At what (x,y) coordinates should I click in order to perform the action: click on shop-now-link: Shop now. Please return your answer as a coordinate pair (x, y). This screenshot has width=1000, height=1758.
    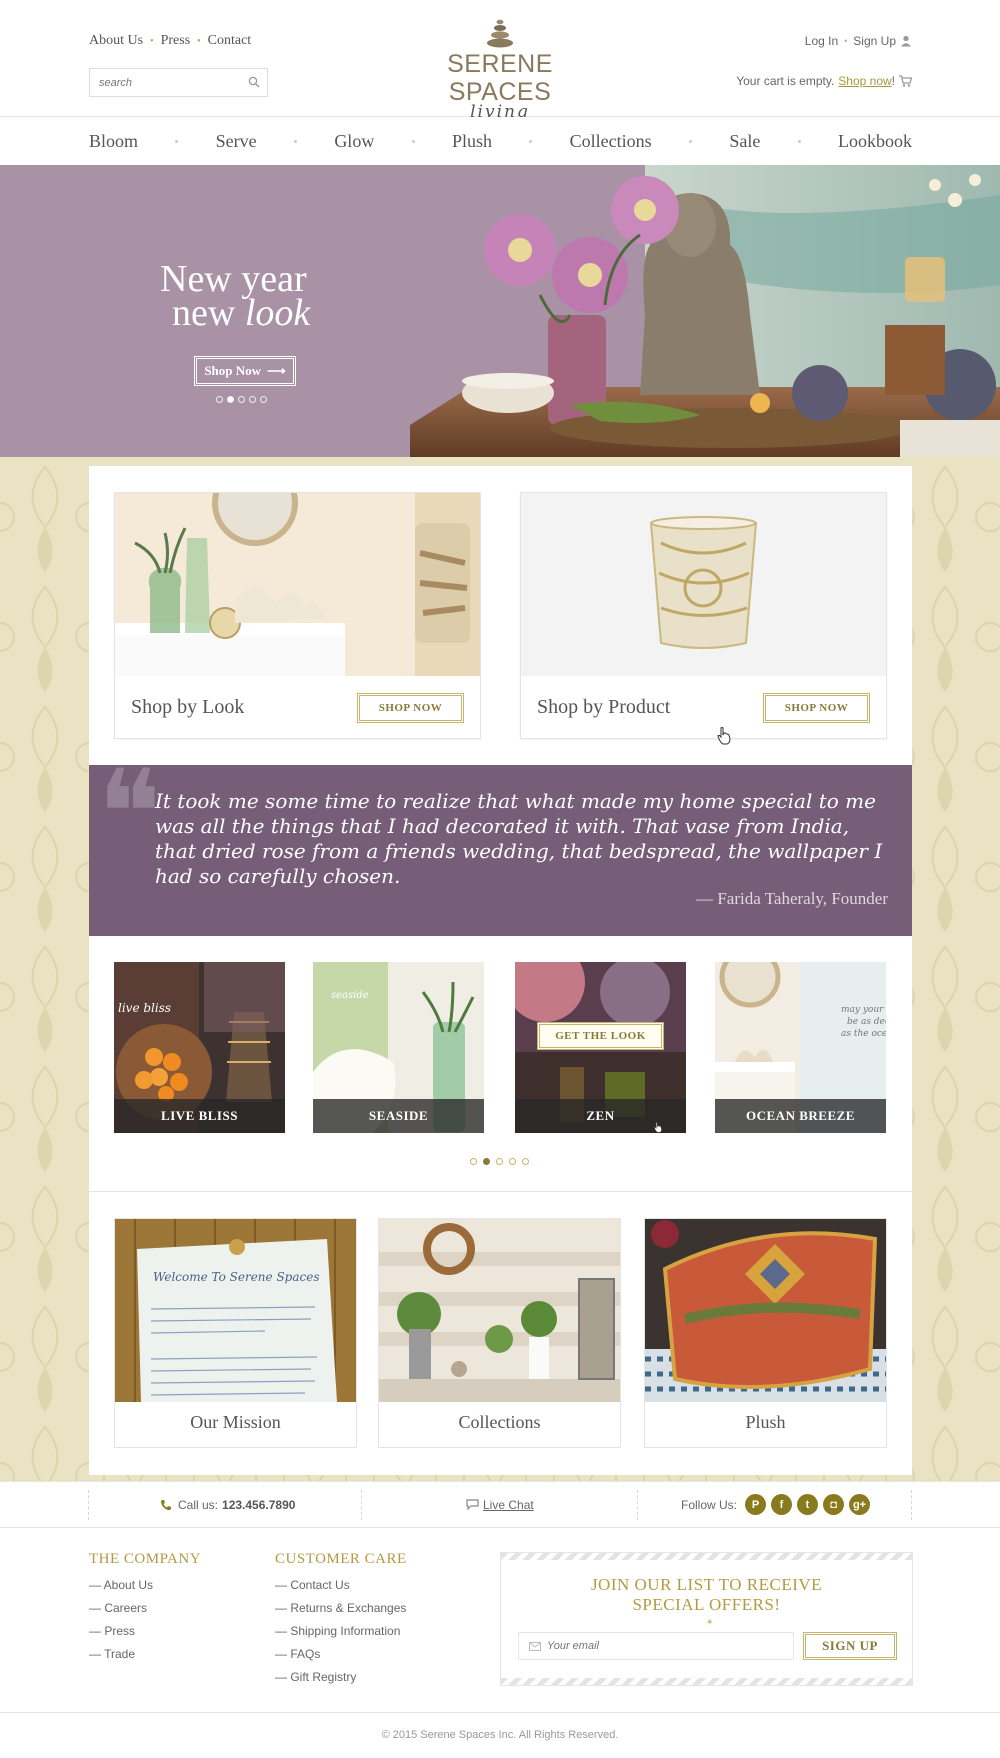
    Looking at the image, I should click on (864, 81).